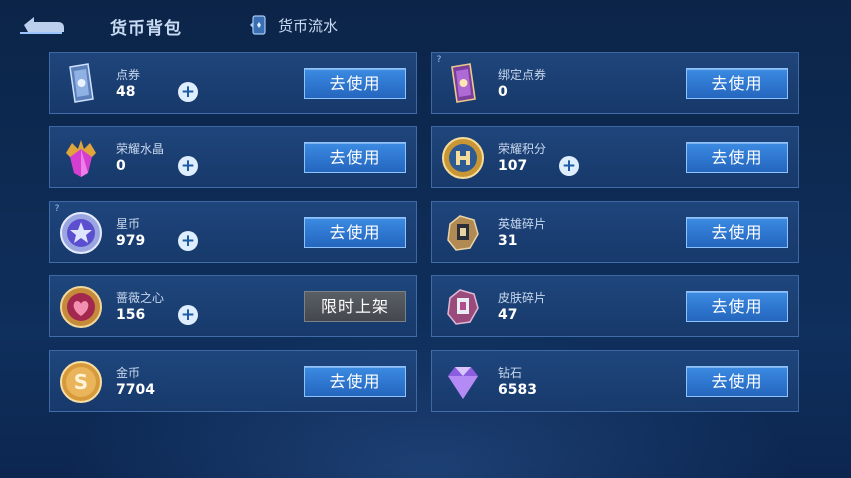 This screenshot has width=851, height=478. I want to click on flow-record-icon, so click(258, 25).